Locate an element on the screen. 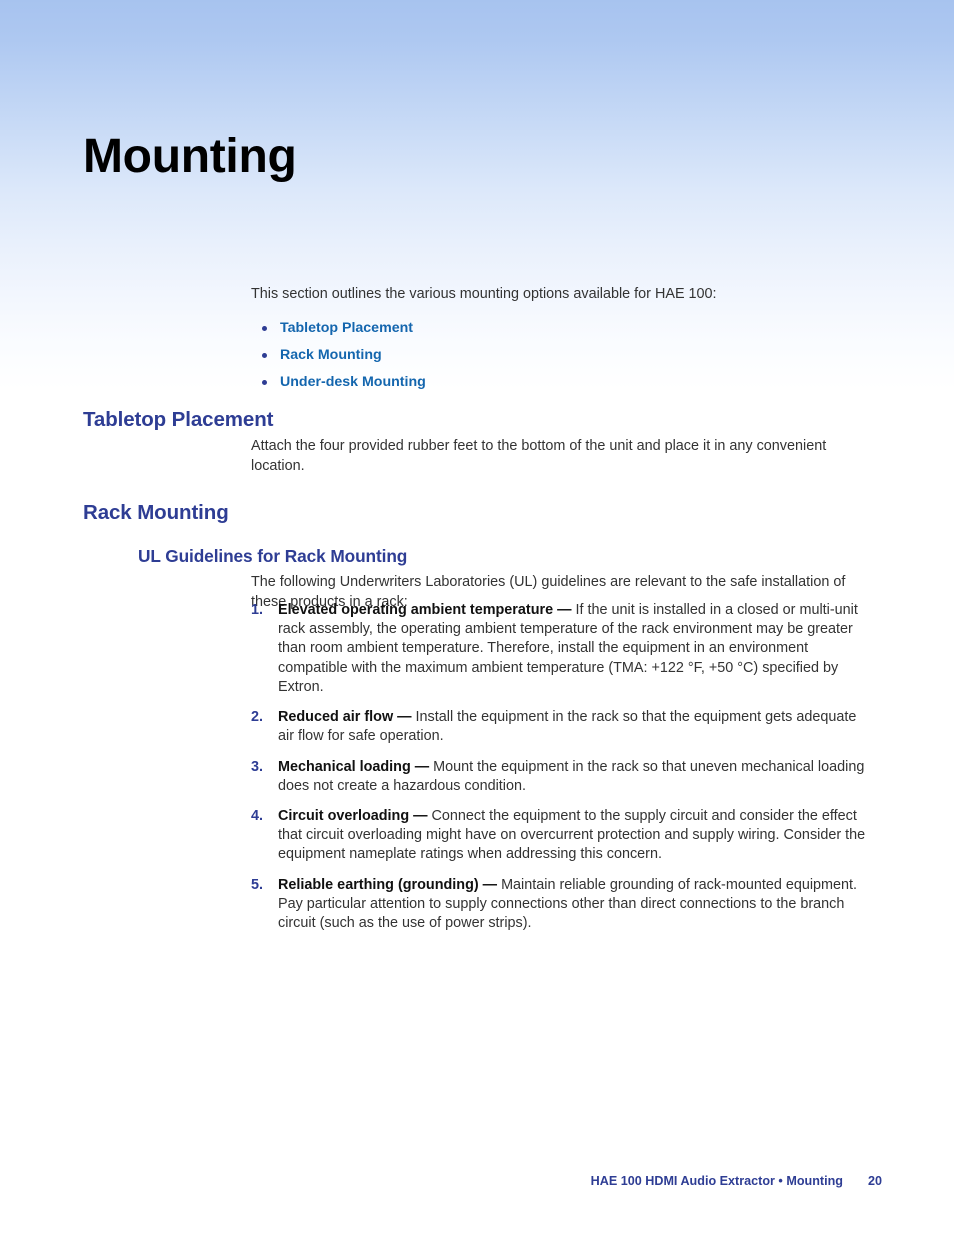 This screenshot has height=1235, width=954. list-item-lead: Circuit overloading is located at coordinates (344, 815).